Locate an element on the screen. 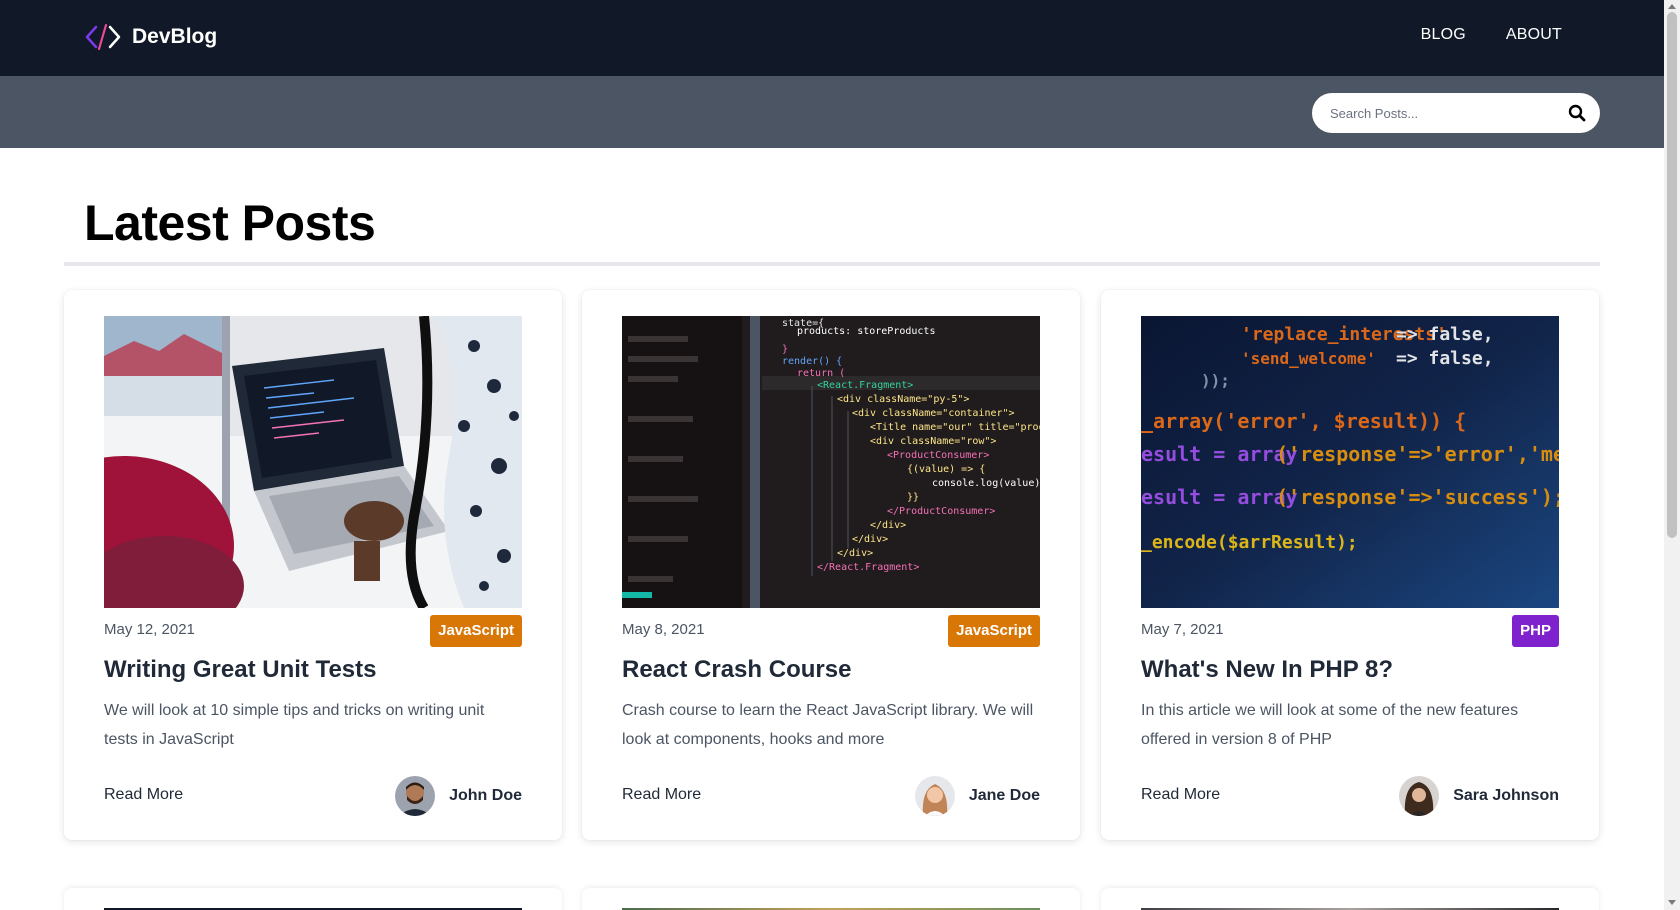  post-title: React Crash Course is located at coordinates (736, 670).